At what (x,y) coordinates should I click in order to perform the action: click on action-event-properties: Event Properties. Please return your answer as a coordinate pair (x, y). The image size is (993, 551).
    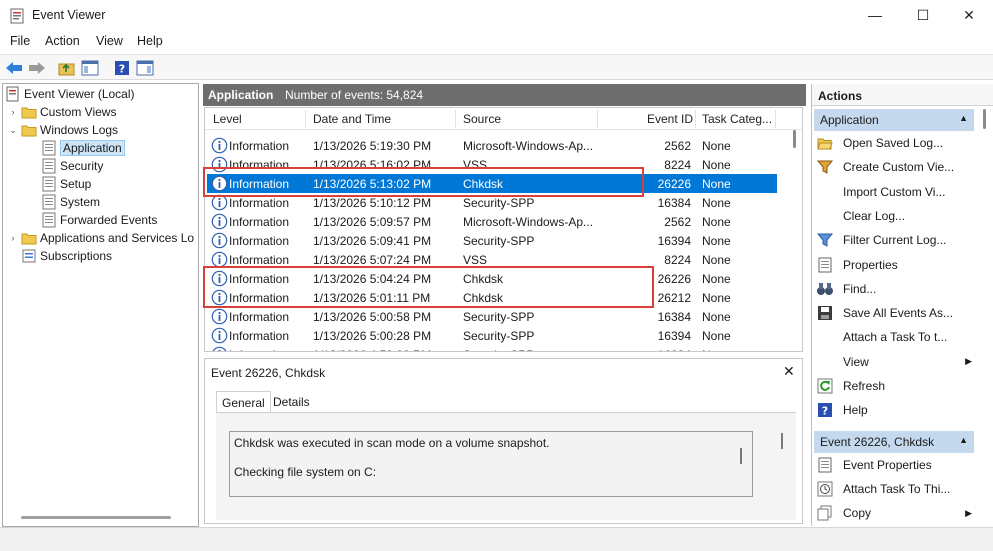
    Looking at the image, I should click on (896, 465).